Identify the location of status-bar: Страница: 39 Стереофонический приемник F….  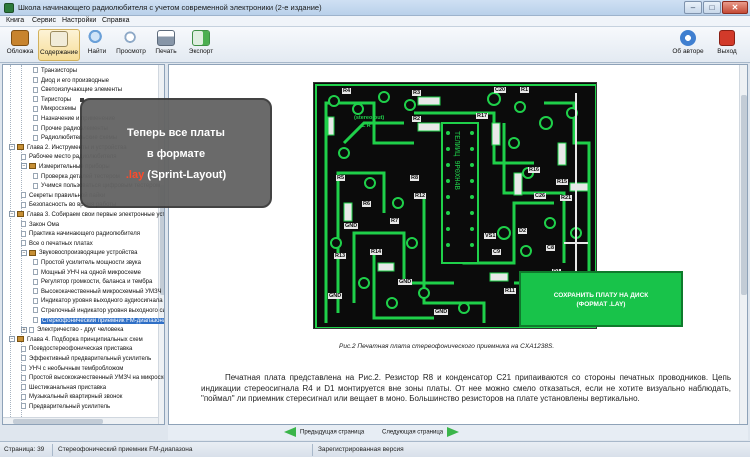
(375, 449).